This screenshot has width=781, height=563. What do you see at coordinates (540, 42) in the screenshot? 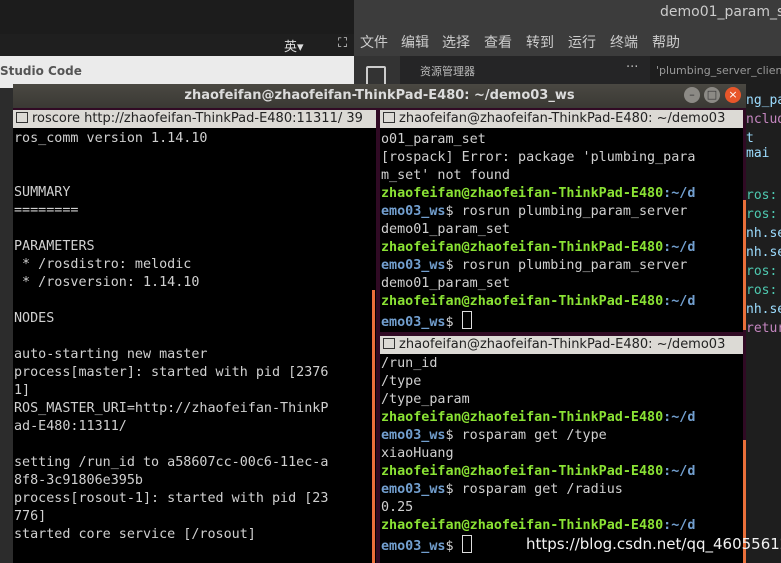
I see `vscode-menu-item: 转到` at bounding box center [540, 42].